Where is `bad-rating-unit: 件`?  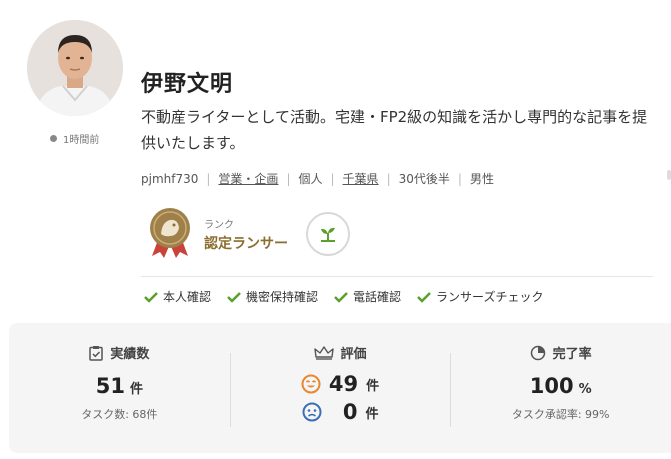
bad-rating-unit: 件 is located at coordinates (372, 414).